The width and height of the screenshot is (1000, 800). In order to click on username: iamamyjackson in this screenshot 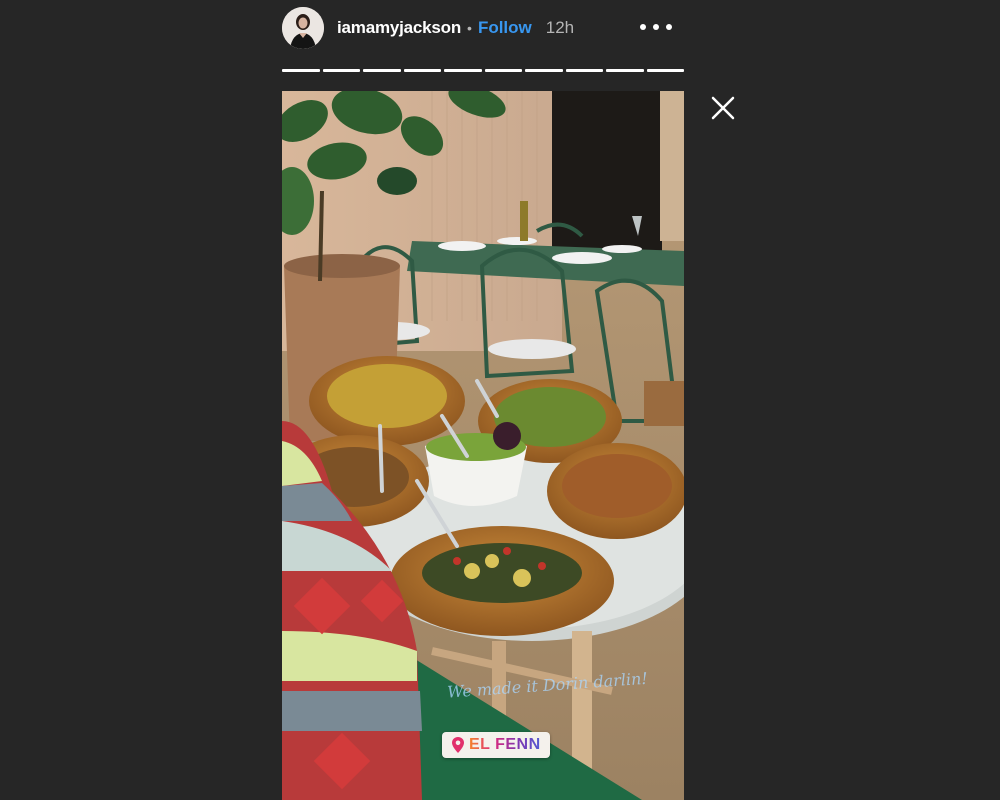, I will do `click(399, 28)`.